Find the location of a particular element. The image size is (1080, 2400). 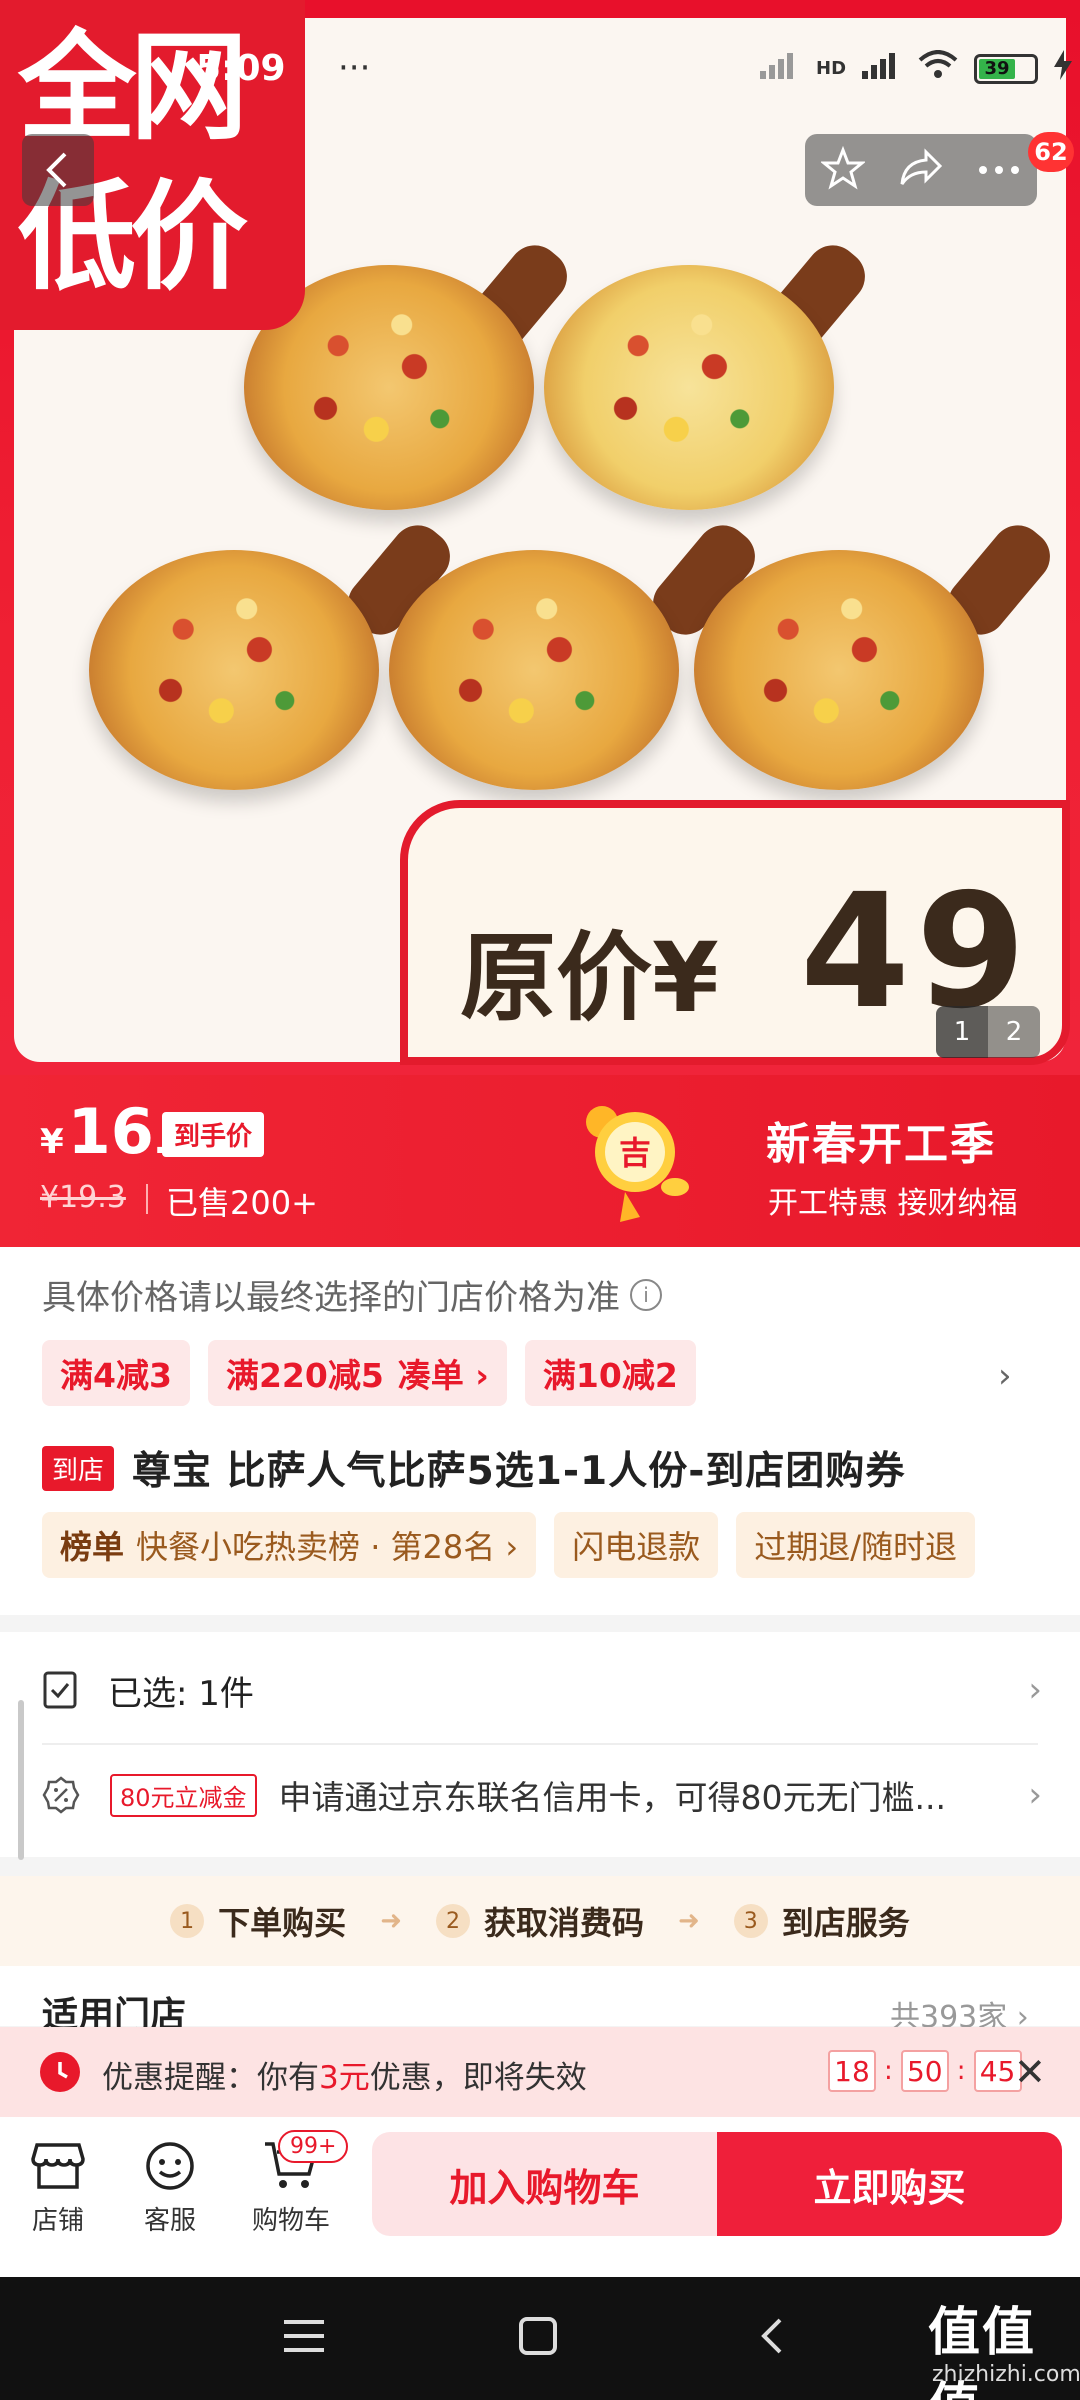

original-price: ¥19.3 is located at coordinates (83, 1197).